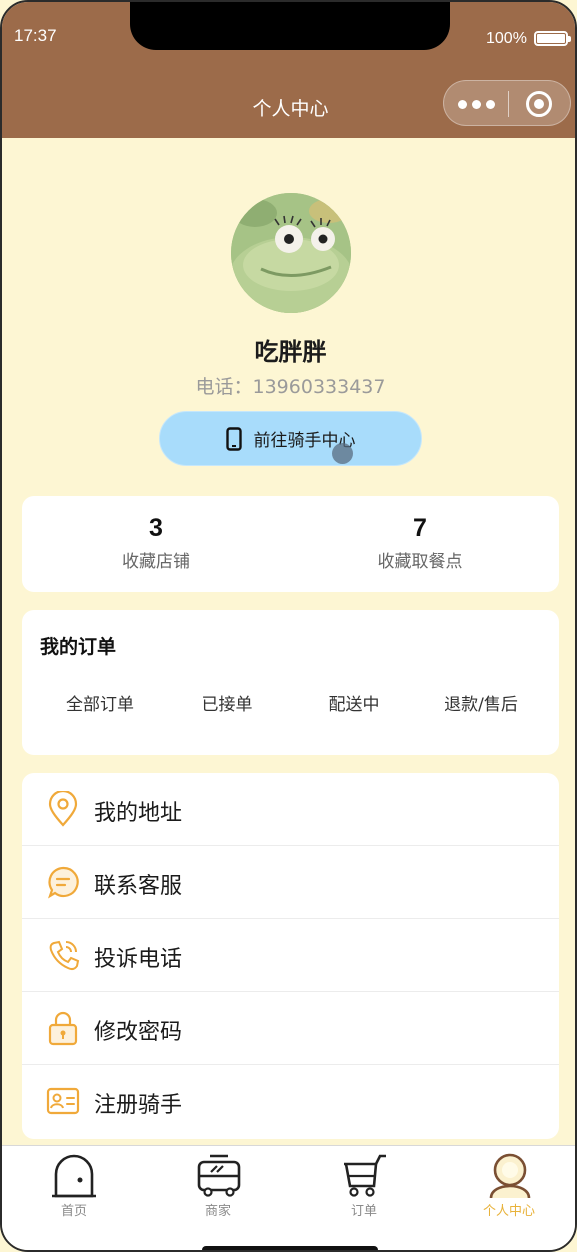 The image size is (577, 1252). What do you see at coordinates (290, 1101) in the screenshot?
I see `menu-item-register-rider: 注册骑手` at bounding box center [290, 1101].